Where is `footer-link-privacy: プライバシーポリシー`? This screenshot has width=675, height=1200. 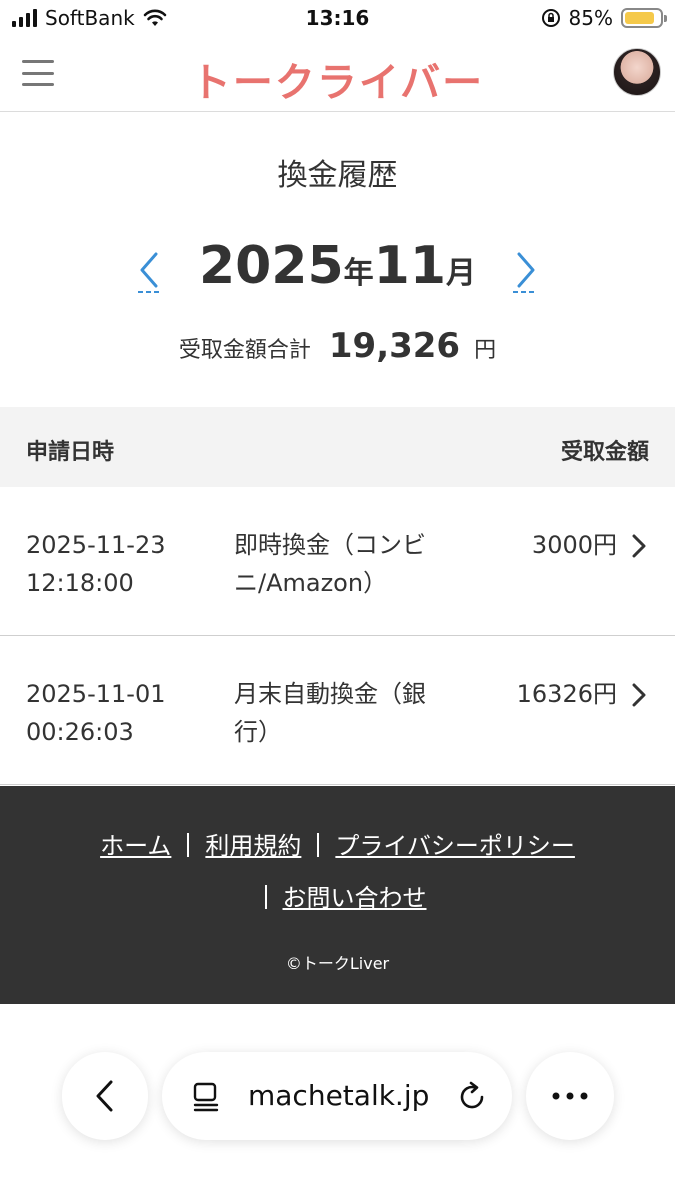
footer-link-privacy: プライバシーポリシー is located at coordinates (455, 846).